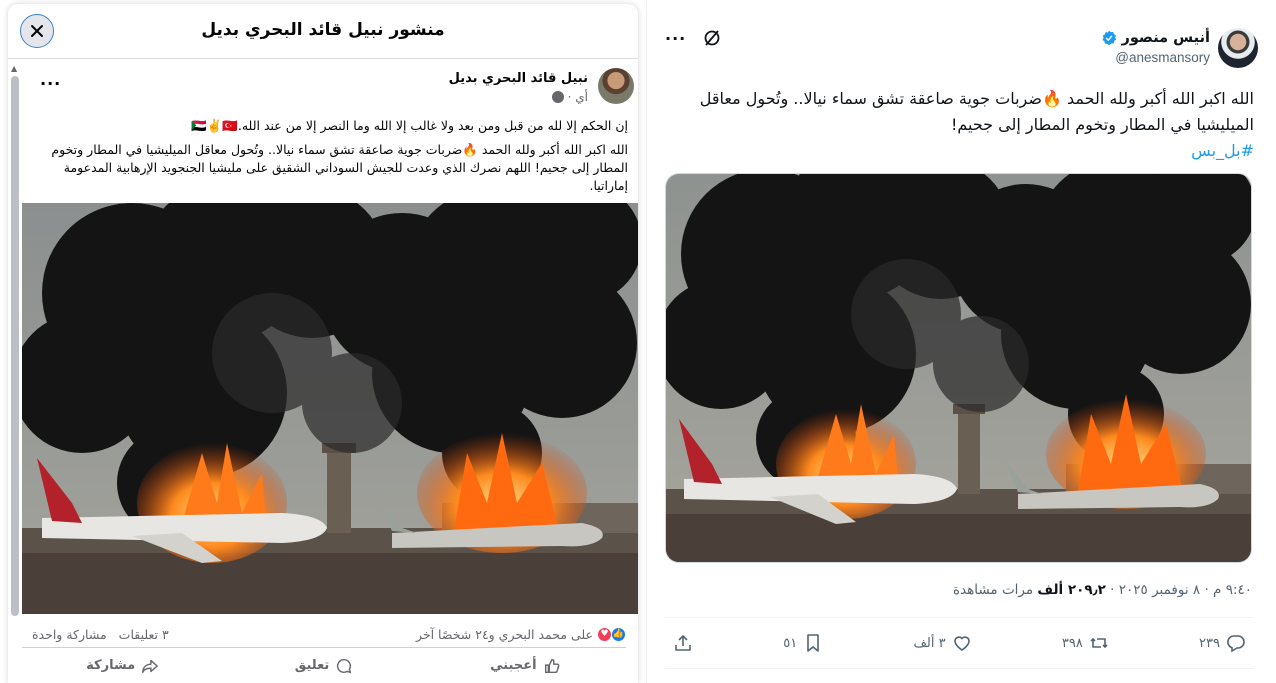  I want to click on bookmark-button: ٥١, so click(803, 643).